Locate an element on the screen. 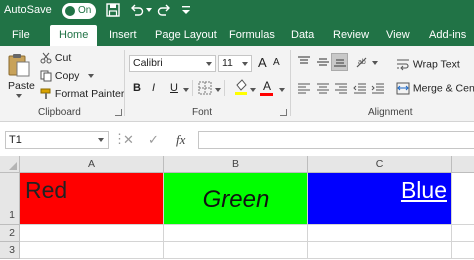  select-all-button is located at coordinates (10, 164).